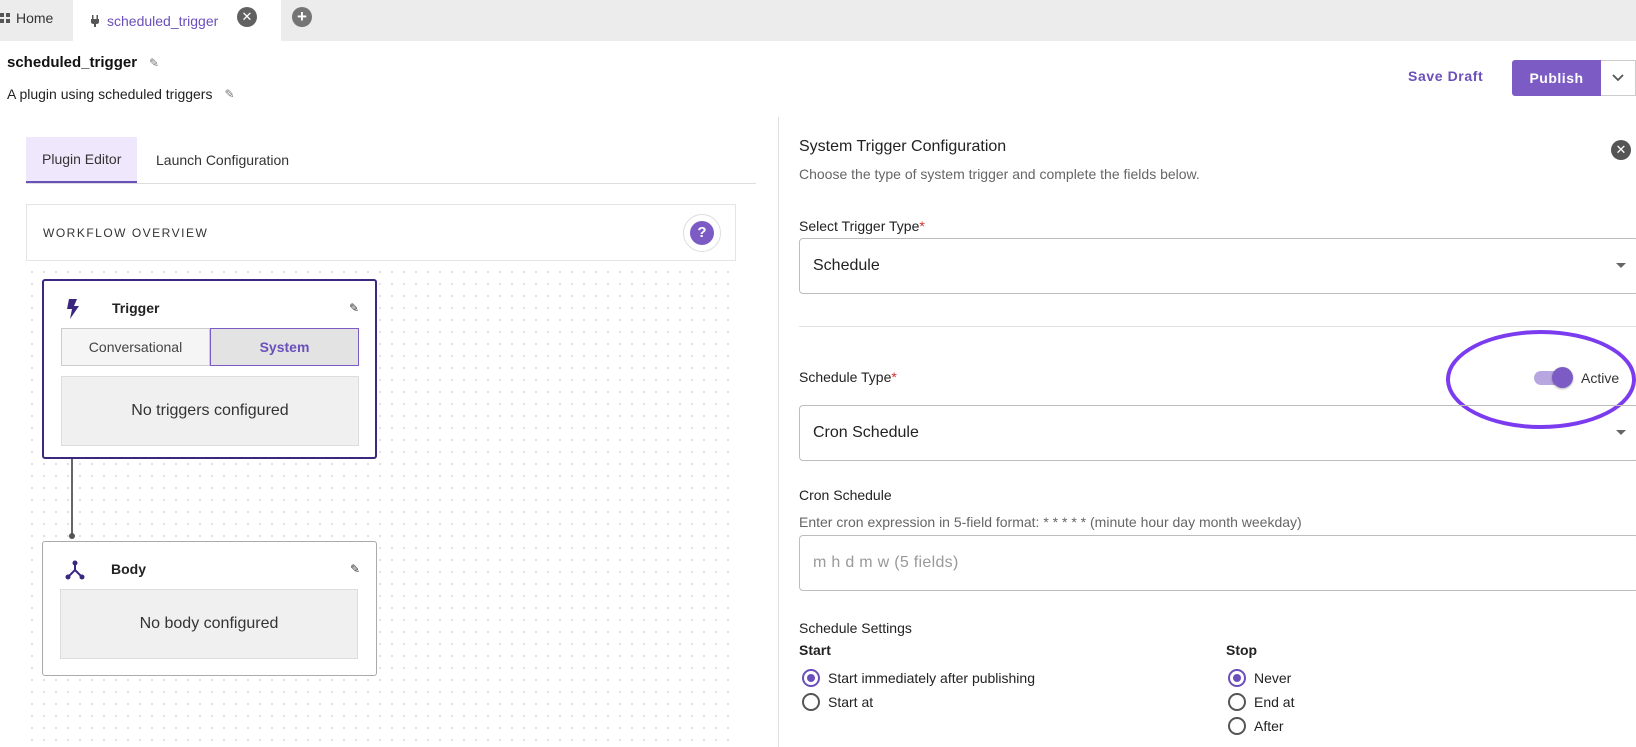 The height and width of the screenshot is (747, 1636). I want to click on radio-label: End at, so click(1274, 702).